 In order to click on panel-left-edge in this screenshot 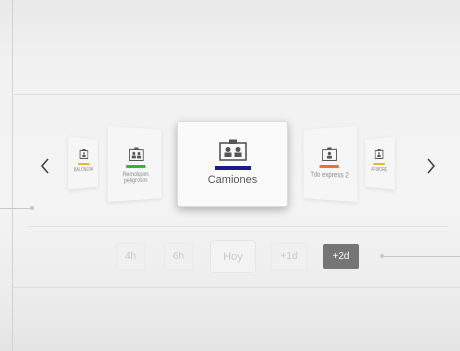, I will do `click(12, 175)`.